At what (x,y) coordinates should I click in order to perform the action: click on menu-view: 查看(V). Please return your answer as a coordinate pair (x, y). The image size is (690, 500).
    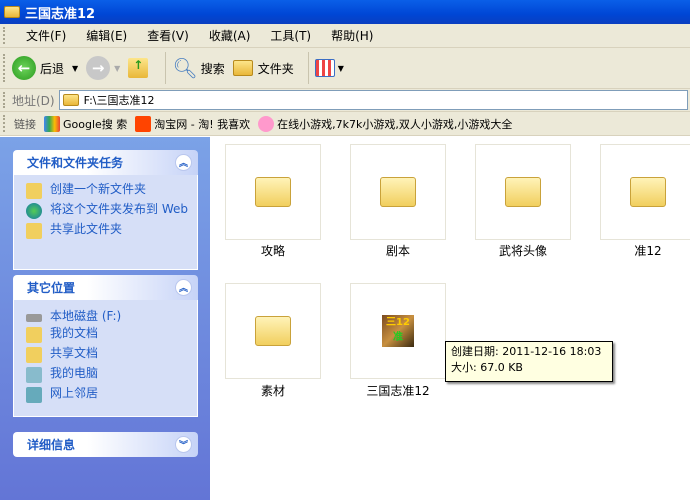
    Looking at the image, I should click on (168, 35).